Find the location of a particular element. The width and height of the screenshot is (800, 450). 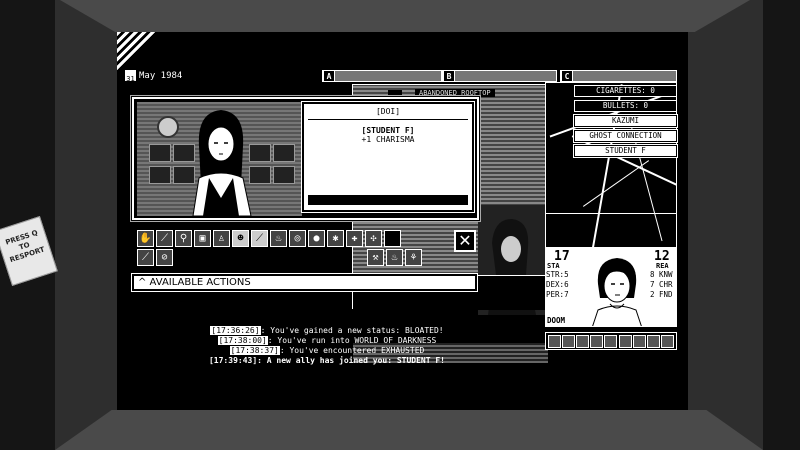

log-timestamp: [17:38:00] is located at coordinates (242, 340).